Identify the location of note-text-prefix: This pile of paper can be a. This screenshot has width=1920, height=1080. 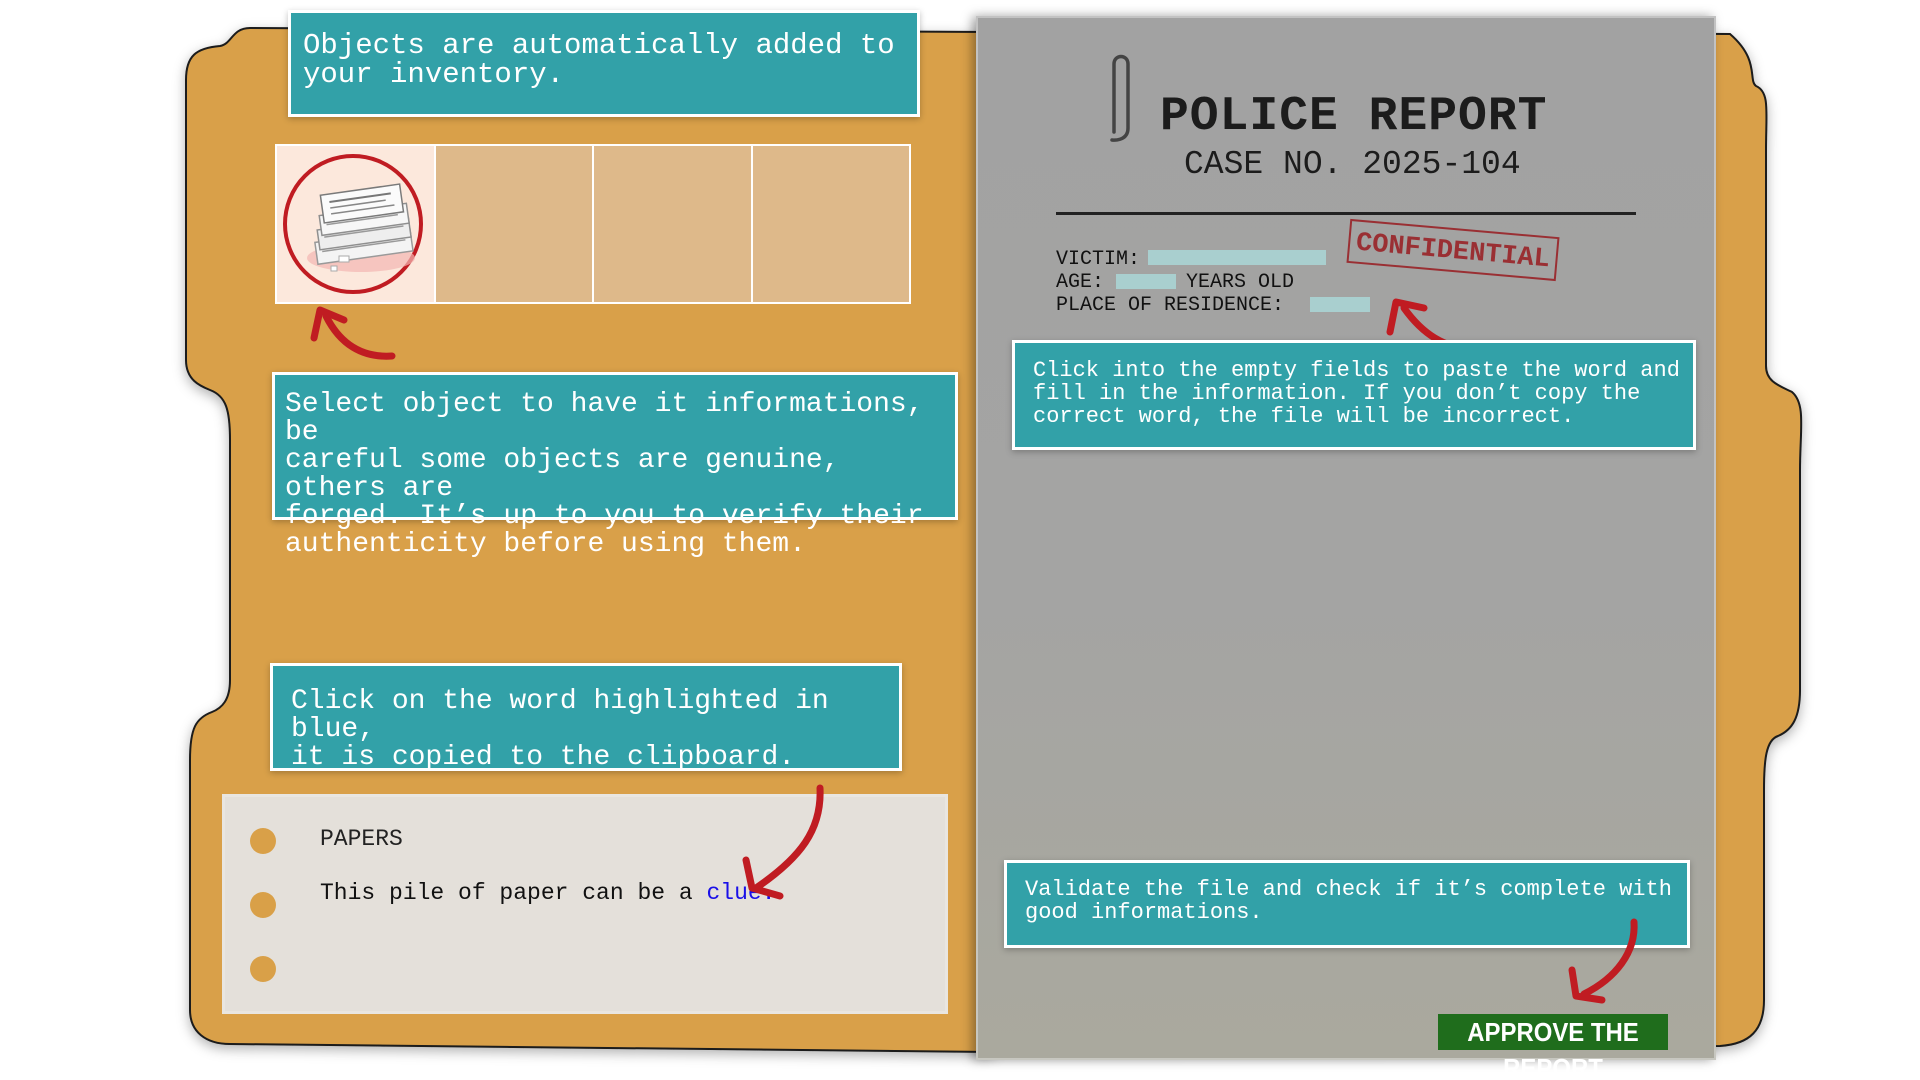
(506, 893).